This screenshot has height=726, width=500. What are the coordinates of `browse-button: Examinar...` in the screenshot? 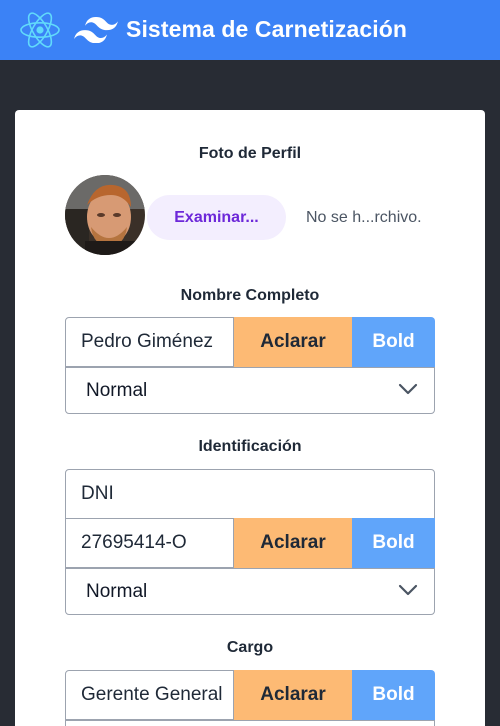 It's located at (216, 217).